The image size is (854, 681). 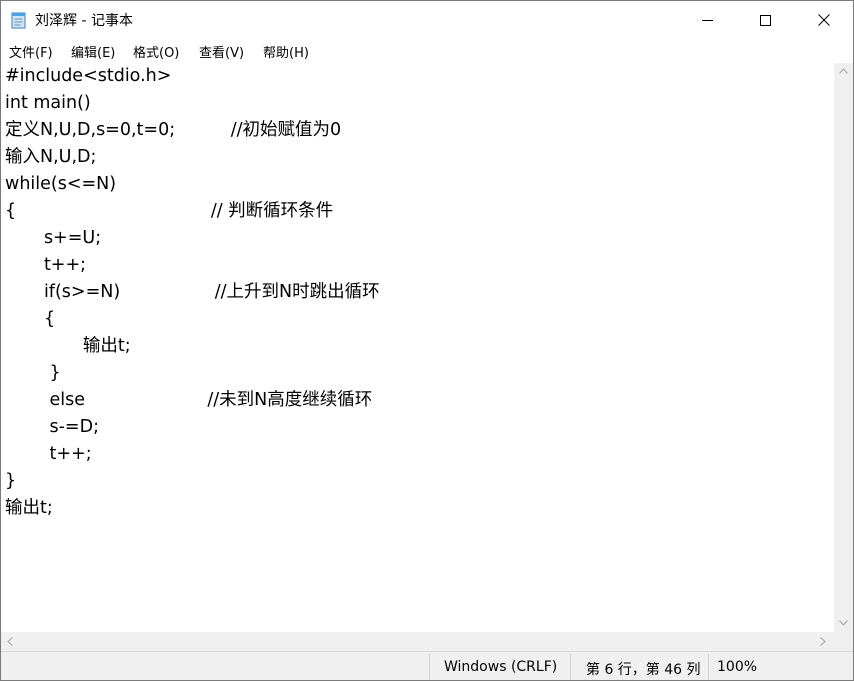 I want to click on close-icon, so click(x=824, y=20).